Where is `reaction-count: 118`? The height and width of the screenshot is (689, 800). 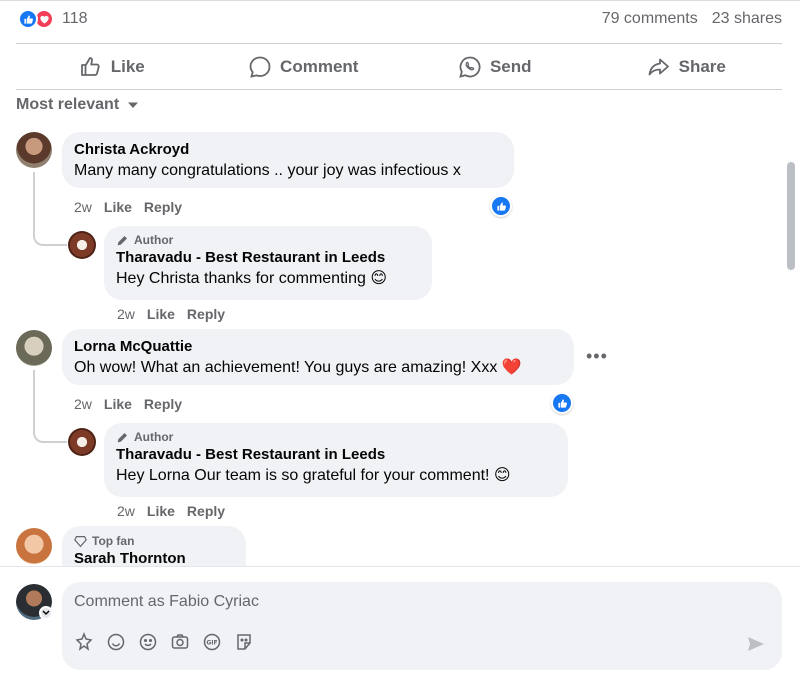
reaction-count: 118 is located at coordinates (75, 19).